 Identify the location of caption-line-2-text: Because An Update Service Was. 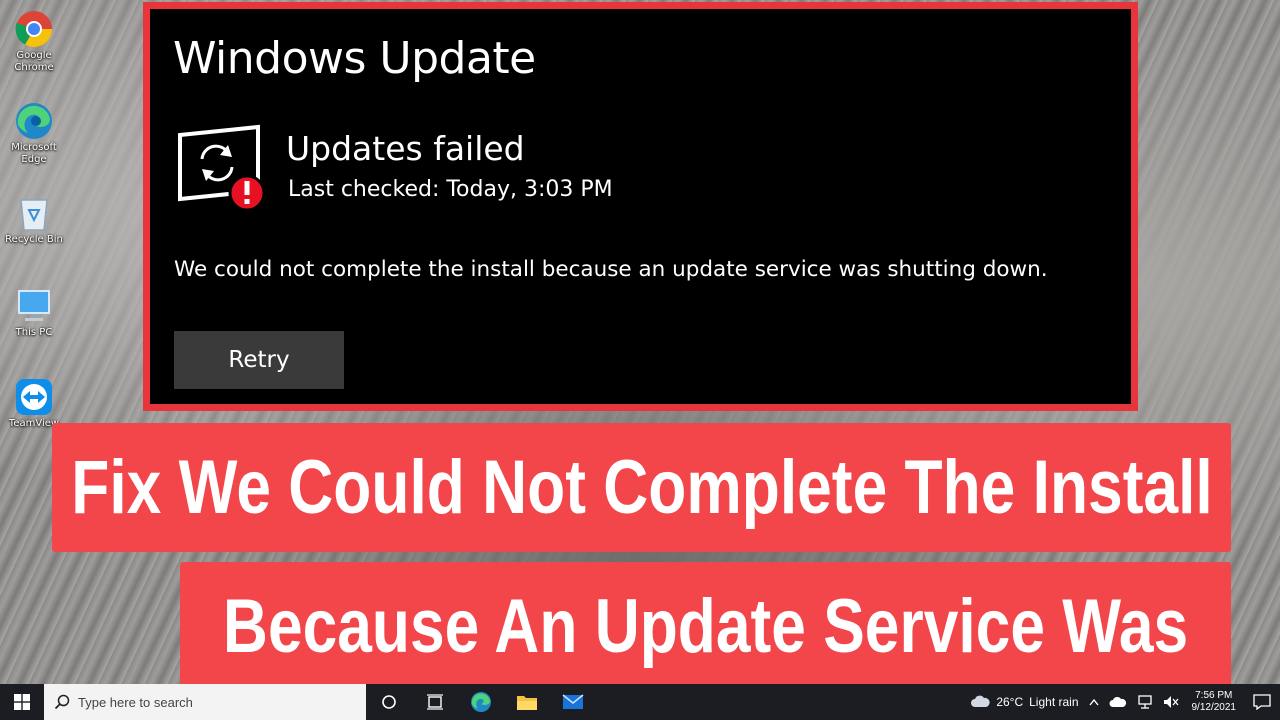
(705, 626).